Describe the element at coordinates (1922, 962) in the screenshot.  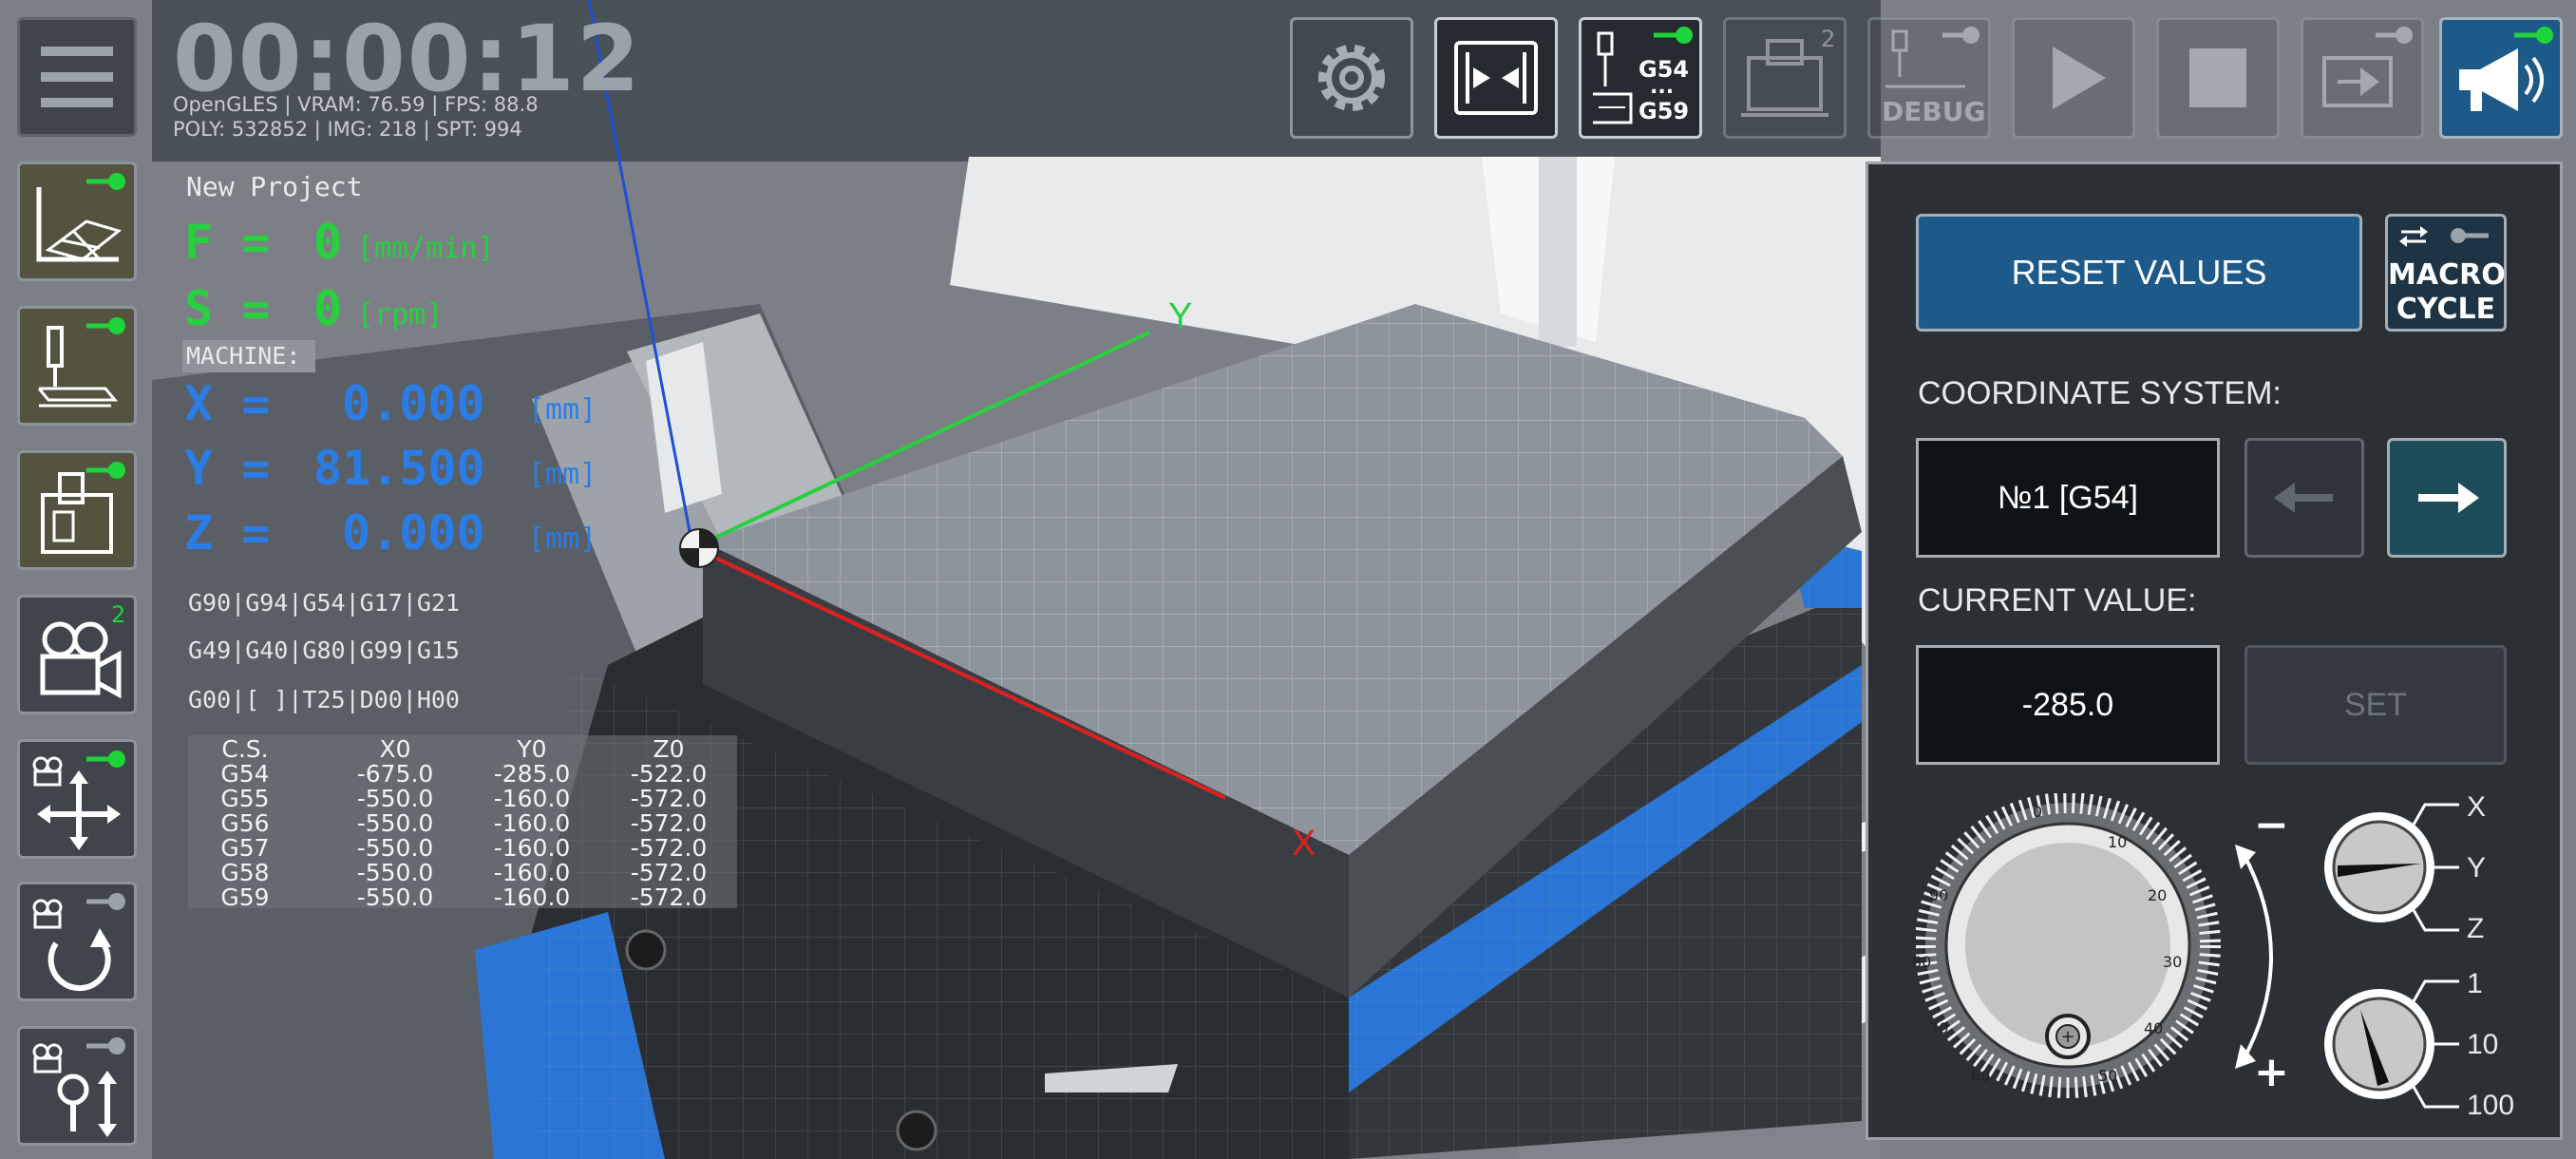
I see `dial-tick-80: 80` at that location.